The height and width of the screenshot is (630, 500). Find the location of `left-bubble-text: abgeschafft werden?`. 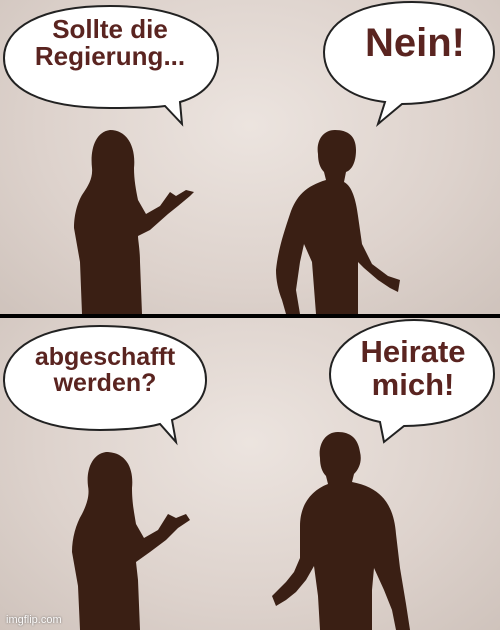

left-bubble-text: abgeschafft werden? is located at coordinates (105, 370).